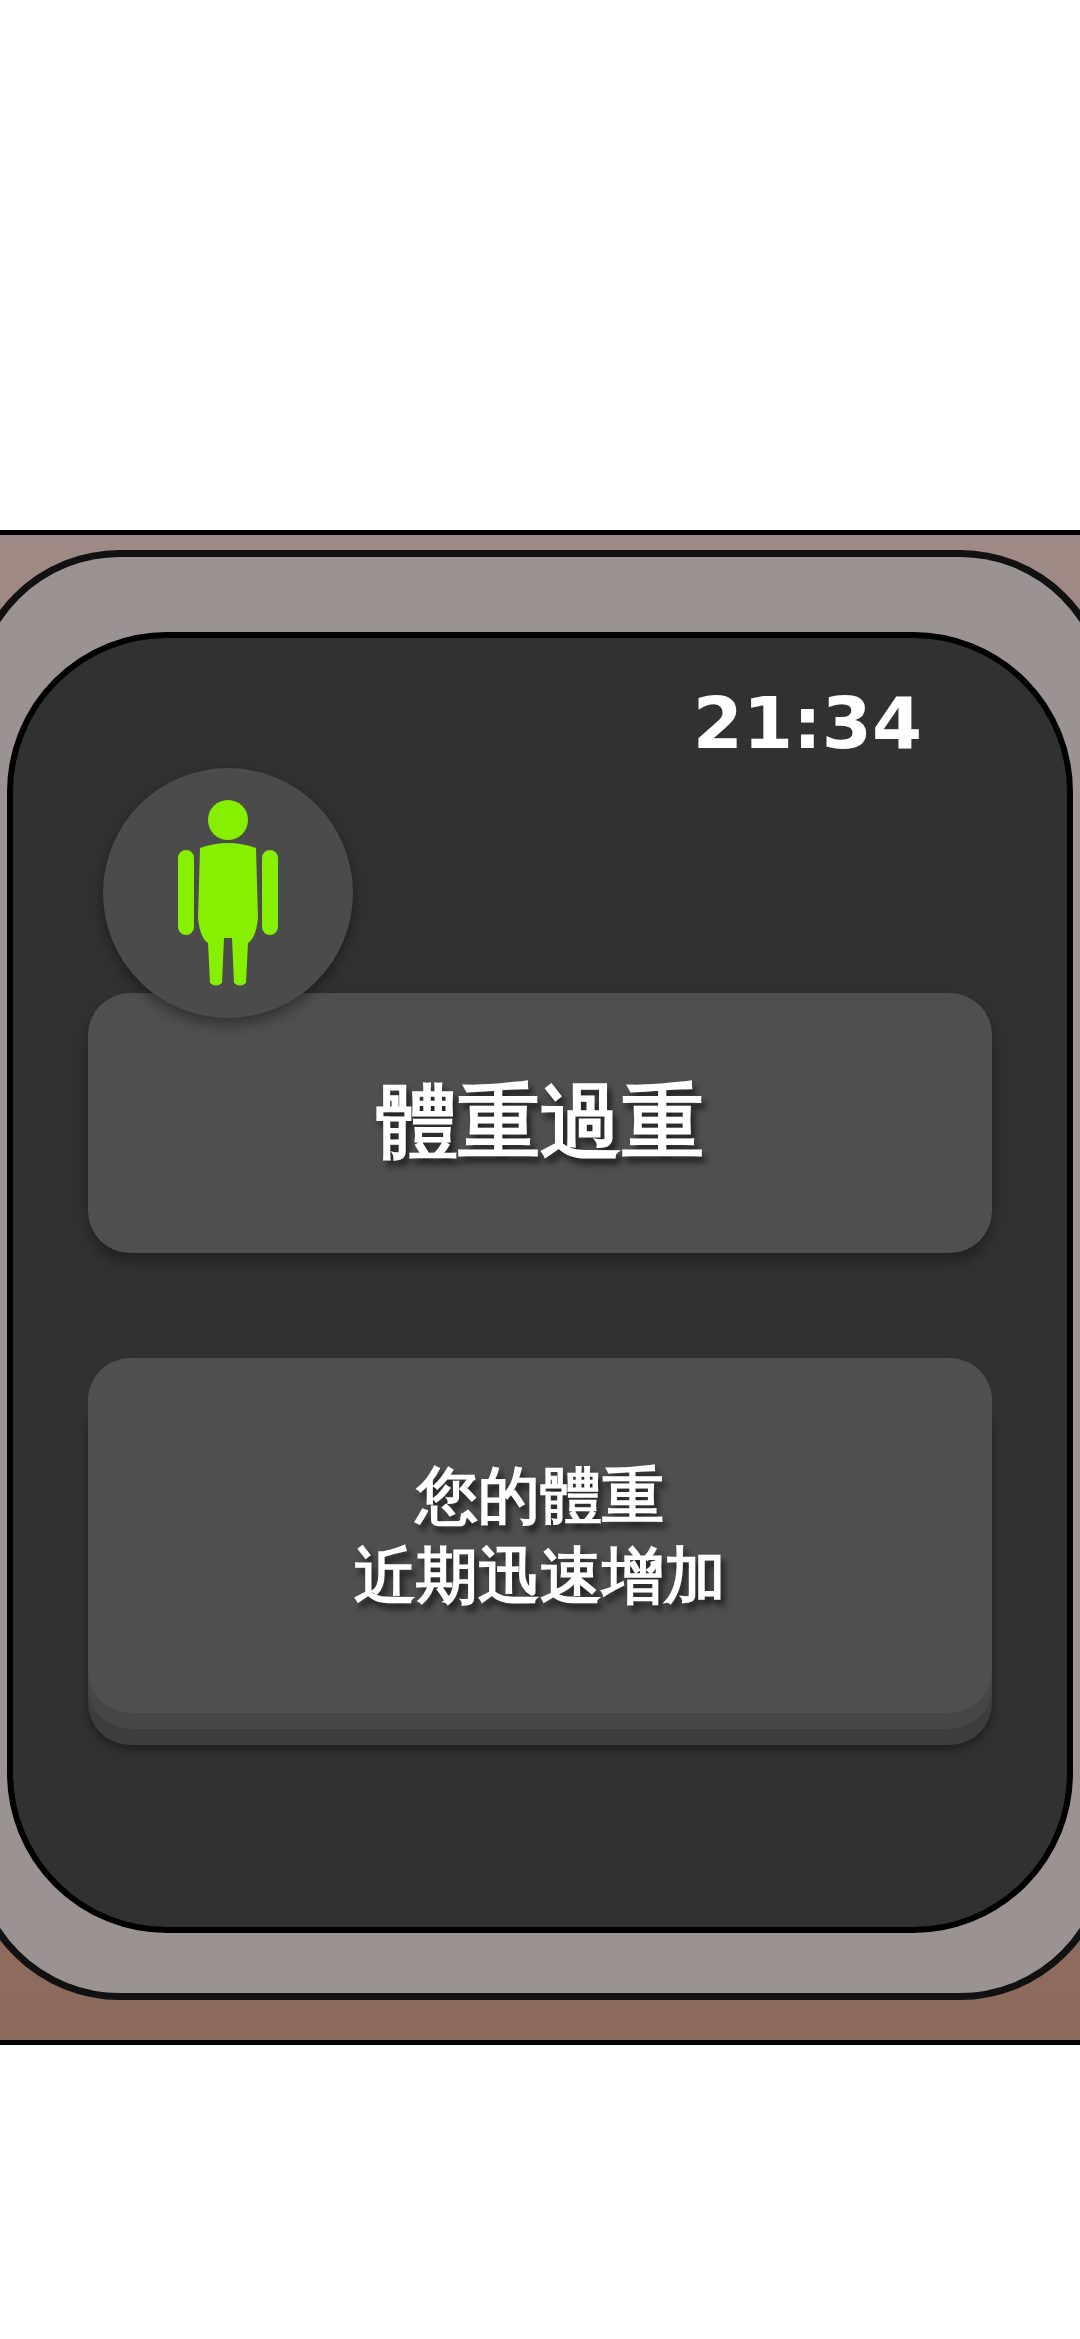 This screenshot has height=2339, width=1080. What do you see at coordinates (540, 1575) in the screenshot?
I see `message-line: 近期迅速增加` at bounding box center [540, 1575].